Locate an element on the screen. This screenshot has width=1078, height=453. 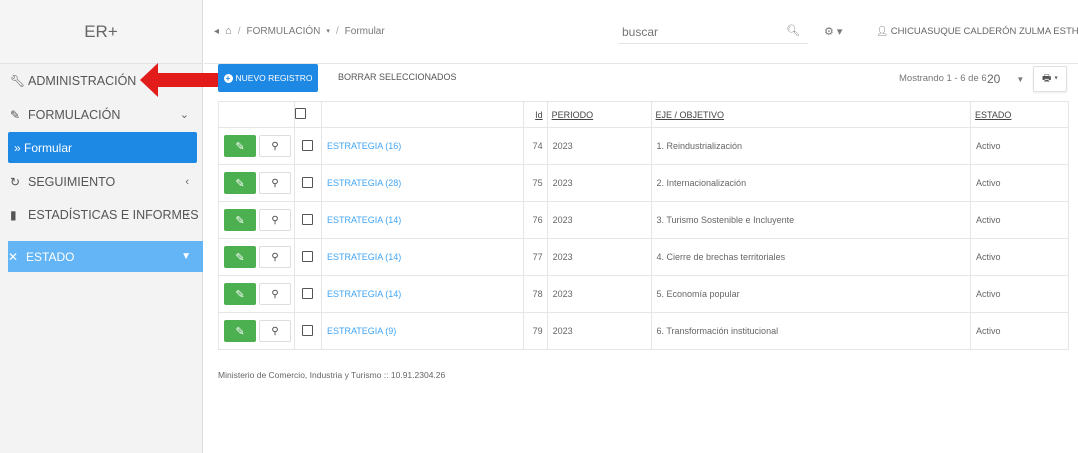
cell-eje: 2. Internacionalización is located at coordinates (811, 183).